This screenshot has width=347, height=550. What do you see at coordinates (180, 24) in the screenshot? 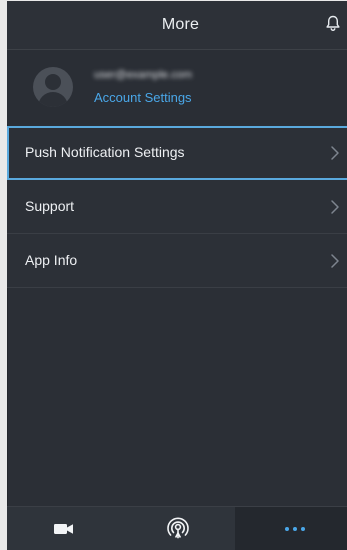
I see `page-title: More` at bounding box center [180, 24].